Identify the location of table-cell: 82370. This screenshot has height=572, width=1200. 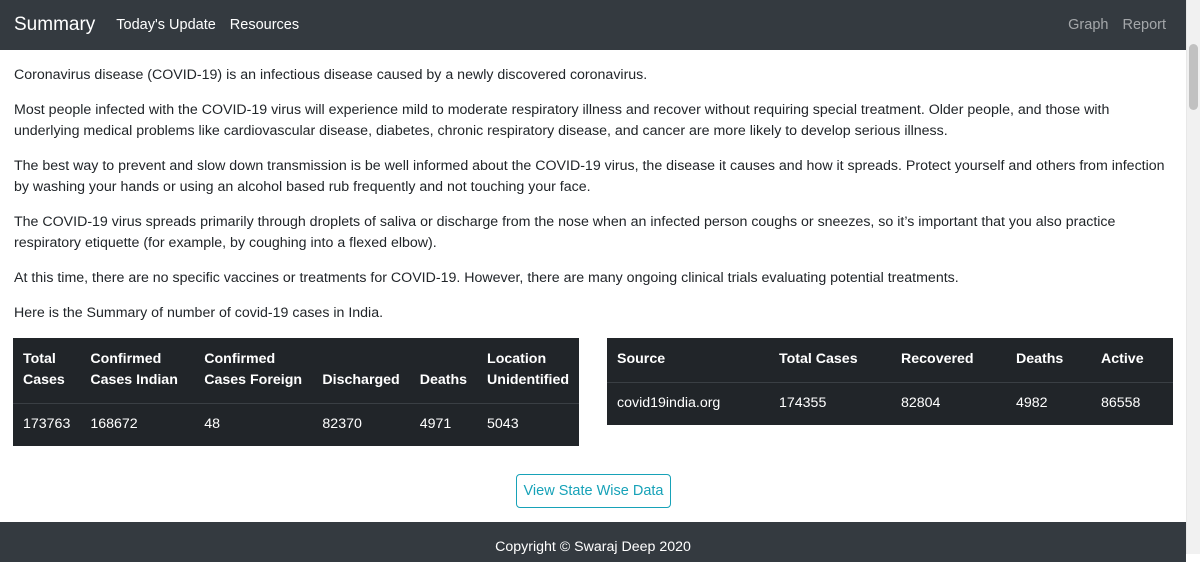
(342, 424).